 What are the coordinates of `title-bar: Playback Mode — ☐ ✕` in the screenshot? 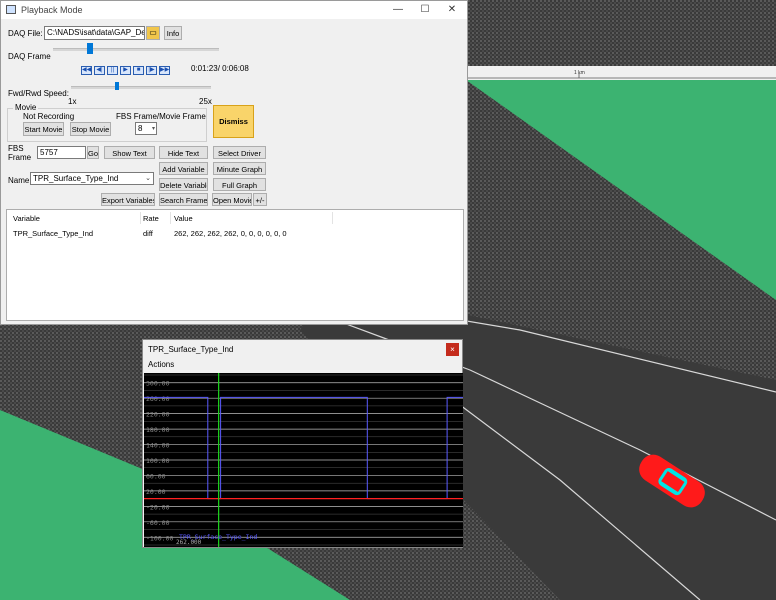 It's located at (234, 10).